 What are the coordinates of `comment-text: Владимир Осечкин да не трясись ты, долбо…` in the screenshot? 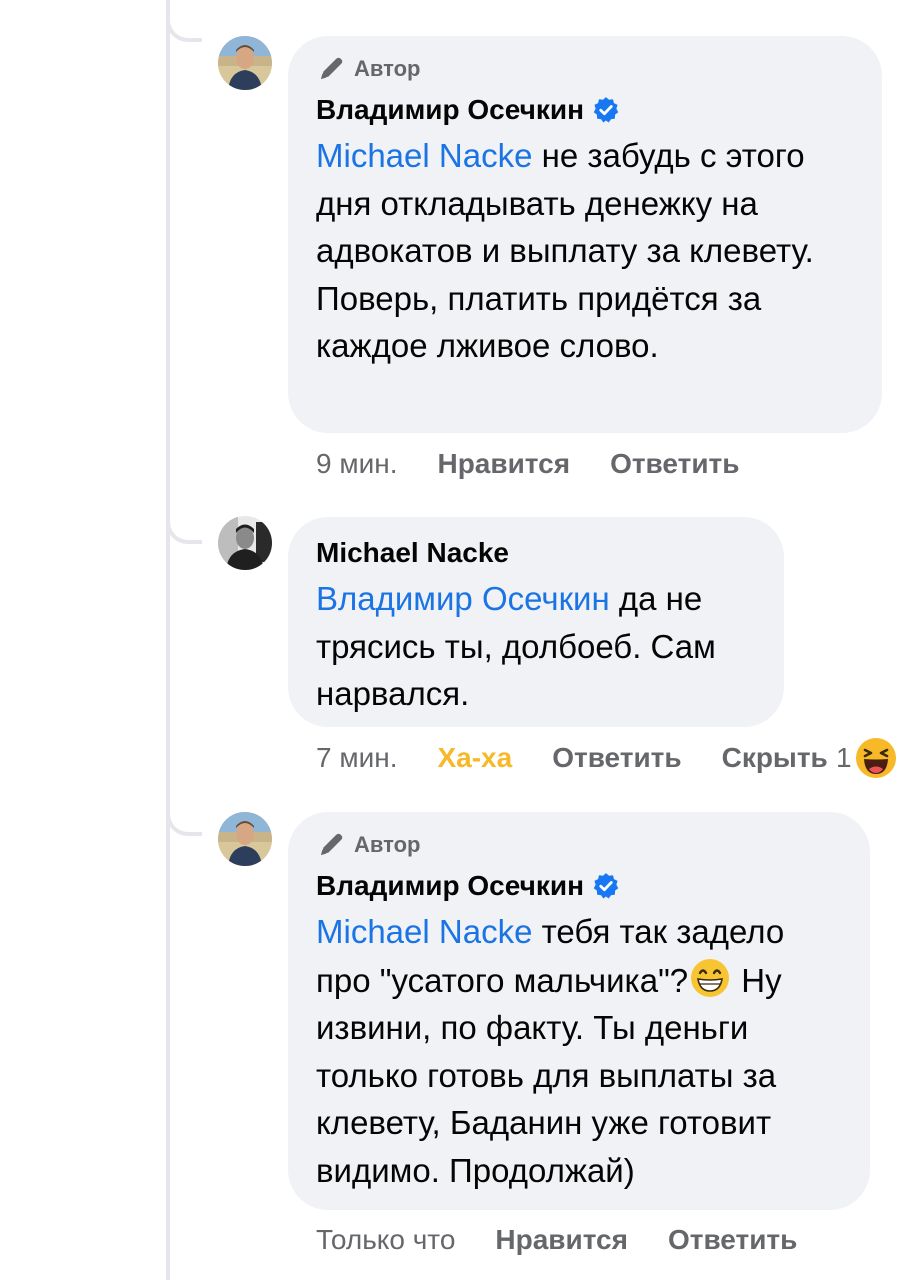 It's located at (535, 646).